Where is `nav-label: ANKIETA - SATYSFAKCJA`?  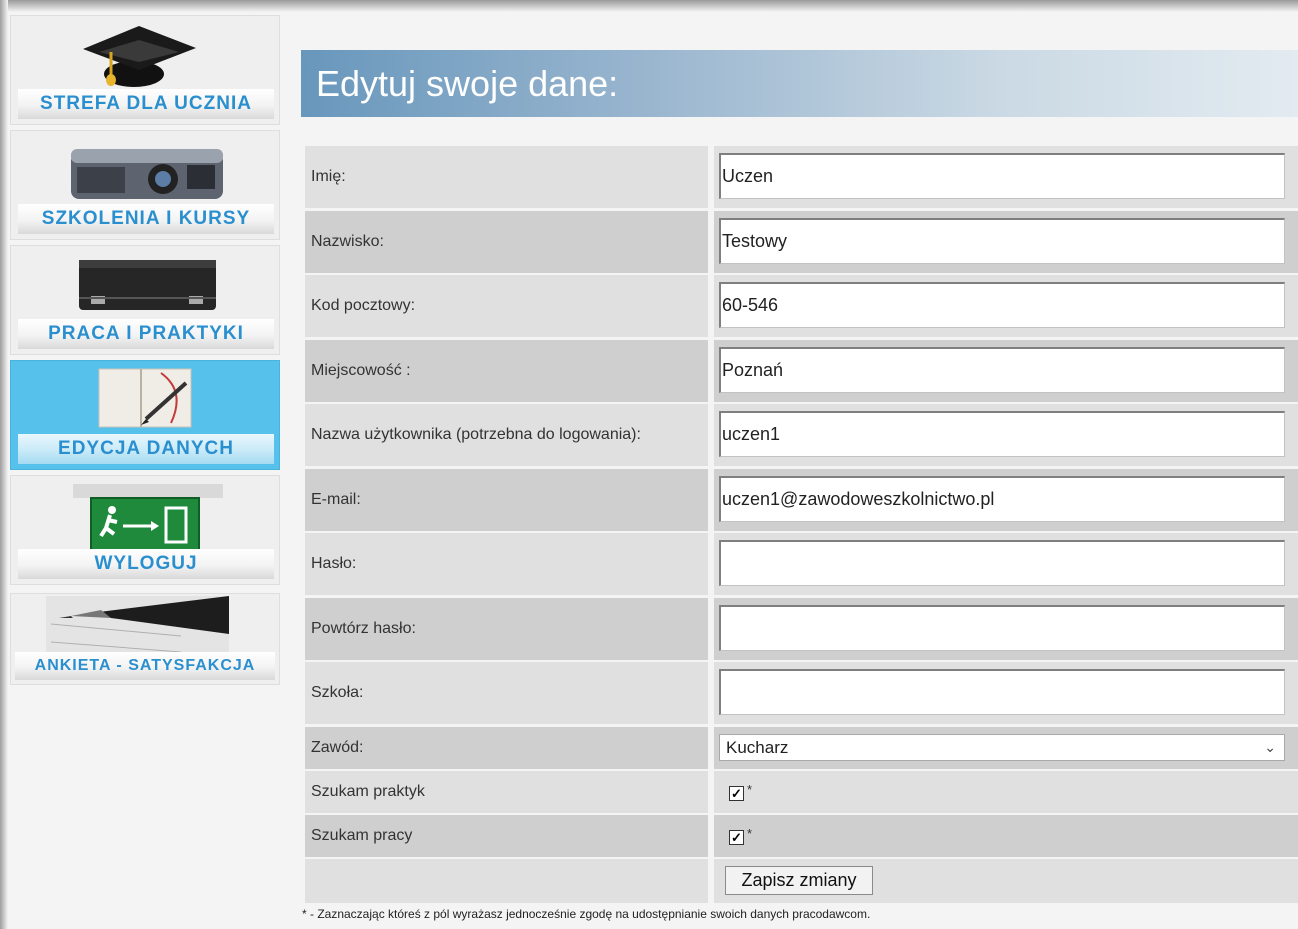 nav-label: ANKIETA - SATYSFAKCJA is located at coordinates (145, 666).